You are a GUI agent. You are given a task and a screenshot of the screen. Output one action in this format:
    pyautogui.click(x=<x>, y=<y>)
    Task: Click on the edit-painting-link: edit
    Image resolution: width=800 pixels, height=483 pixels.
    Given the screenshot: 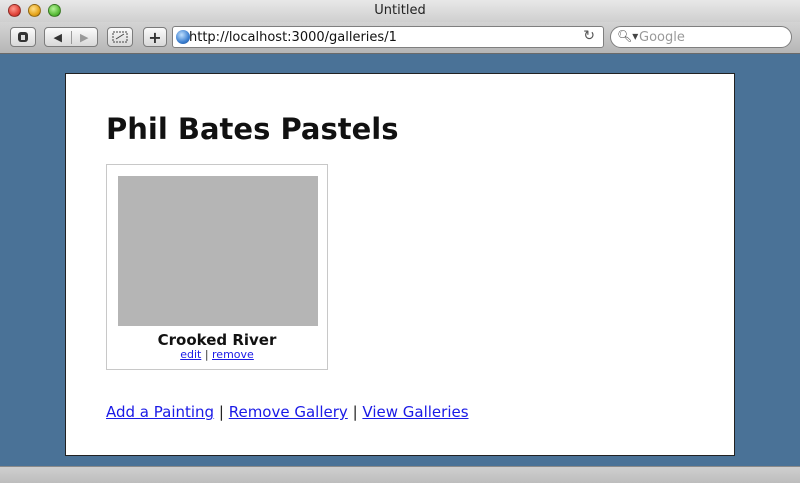 What is the action you would take?
    pyautogui.click(x=190, y=354)
    